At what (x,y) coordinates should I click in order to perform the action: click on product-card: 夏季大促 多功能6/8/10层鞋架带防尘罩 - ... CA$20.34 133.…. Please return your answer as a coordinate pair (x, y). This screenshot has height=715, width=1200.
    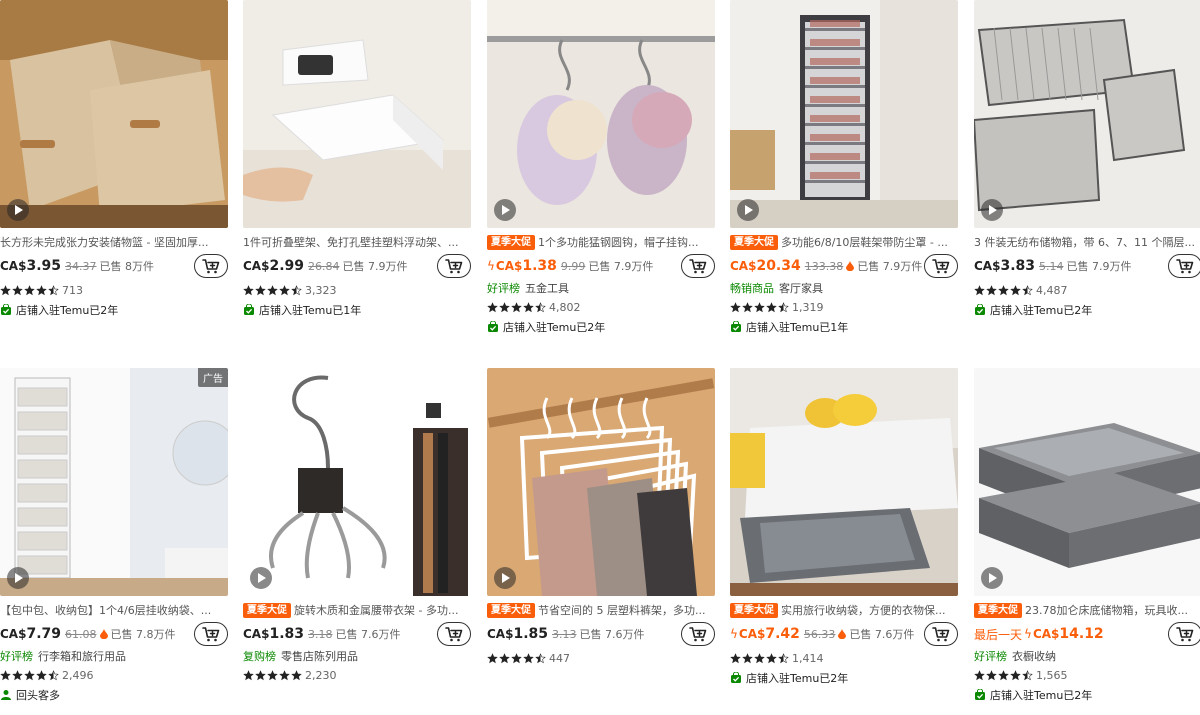
    Looking at the image, I should click on (844, 168).